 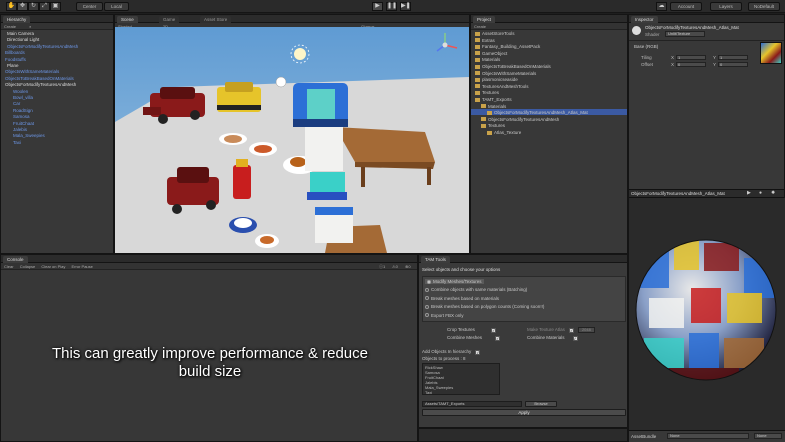 What do you see at coordinates (13, 65) in the screenshot?
I see `hierarchy-item: Plane` at bounding box center [13, 65].